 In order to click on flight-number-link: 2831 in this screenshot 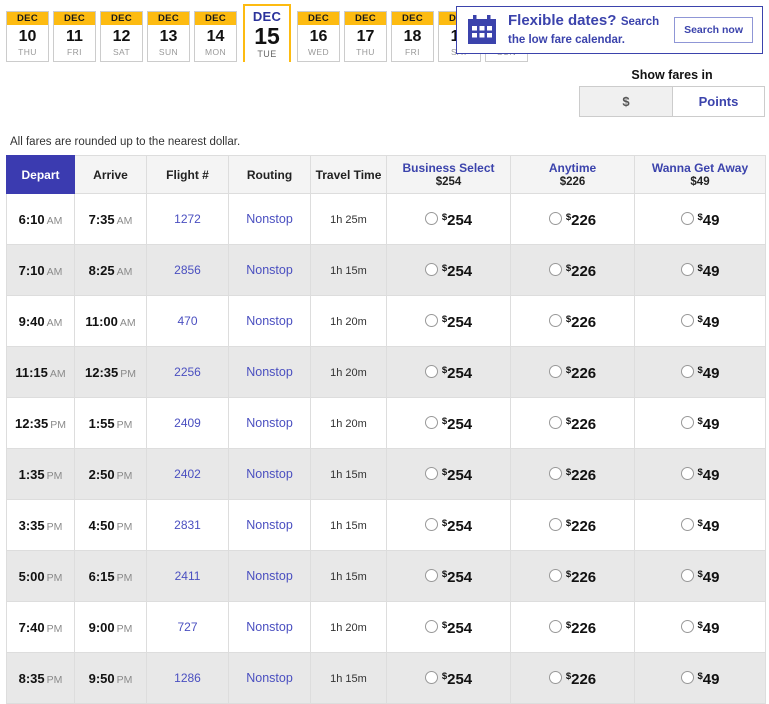, I will do `click(187, 525)`.